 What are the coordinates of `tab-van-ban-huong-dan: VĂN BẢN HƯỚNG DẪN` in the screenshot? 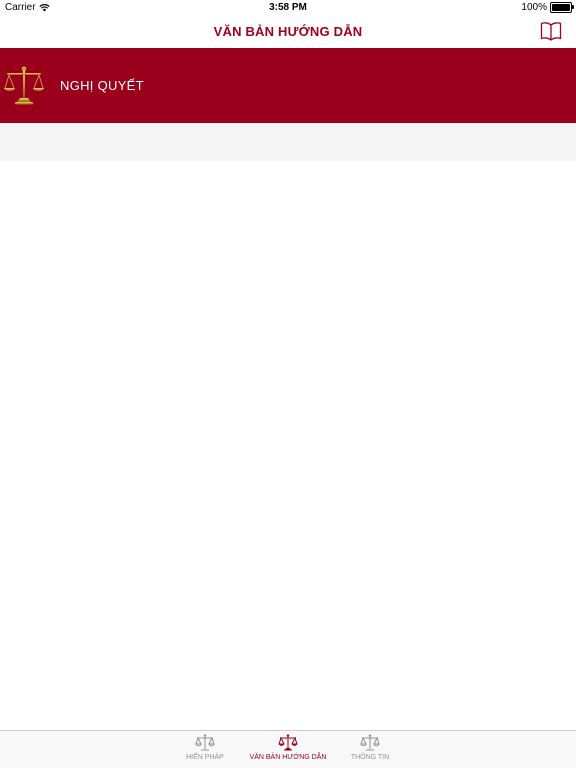 It's located at (288, 751).